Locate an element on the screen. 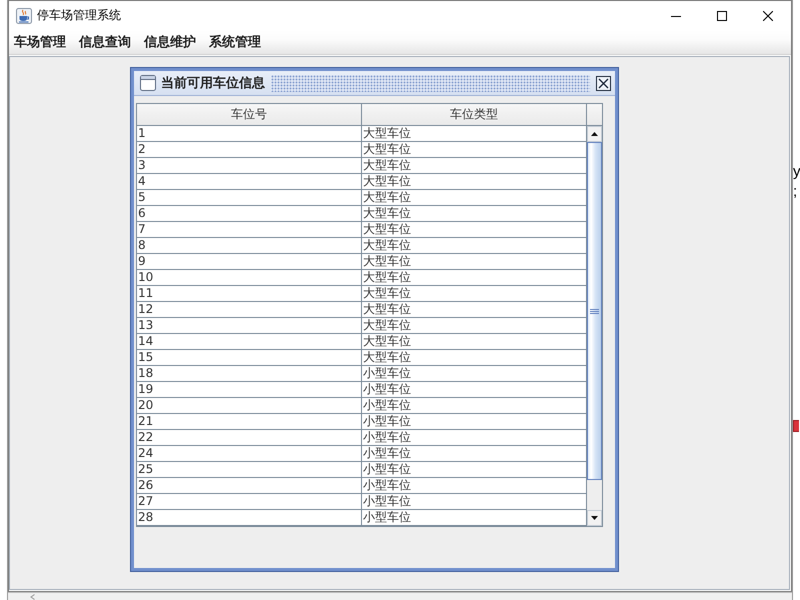 Image resolution: width=800 pixels, height=600 pixels. column-header: 车位类型 is located at coordinates (474, 115).